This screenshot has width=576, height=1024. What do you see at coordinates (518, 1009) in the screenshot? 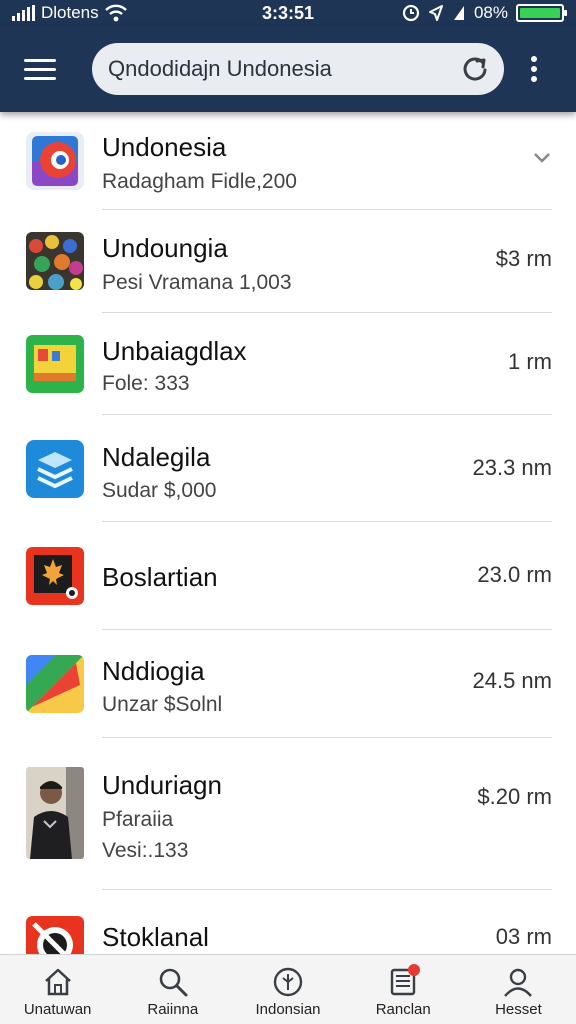
I see `nav-label: Hesset` at bounding box center [518, 1009].